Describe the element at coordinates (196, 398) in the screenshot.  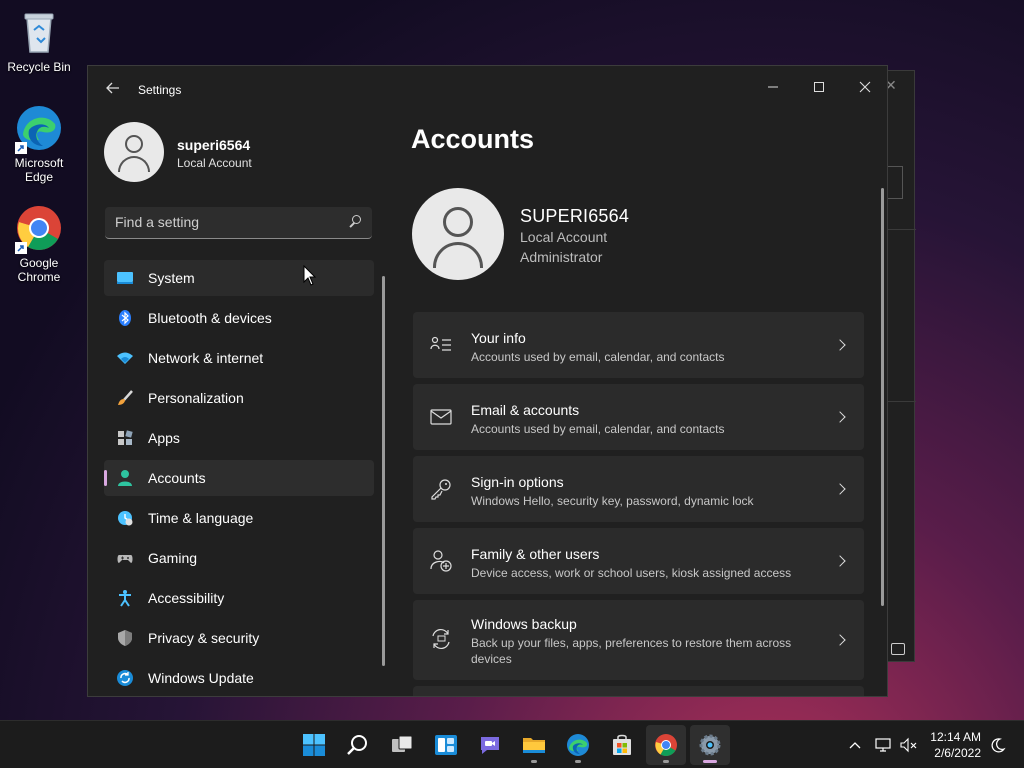
I see `sidebar-item-label: Personalization` at that location.